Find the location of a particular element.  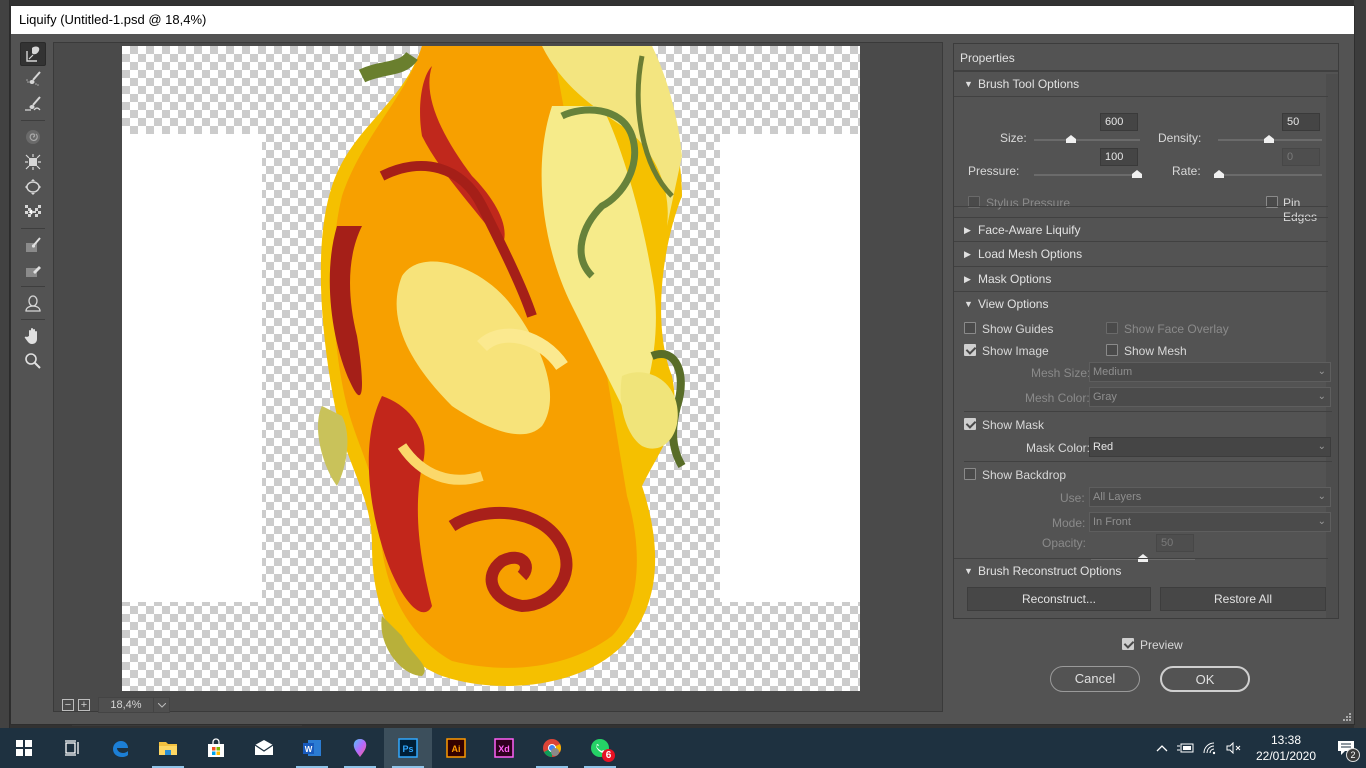

density-input: 50 is located at coordinates (1301, 122).